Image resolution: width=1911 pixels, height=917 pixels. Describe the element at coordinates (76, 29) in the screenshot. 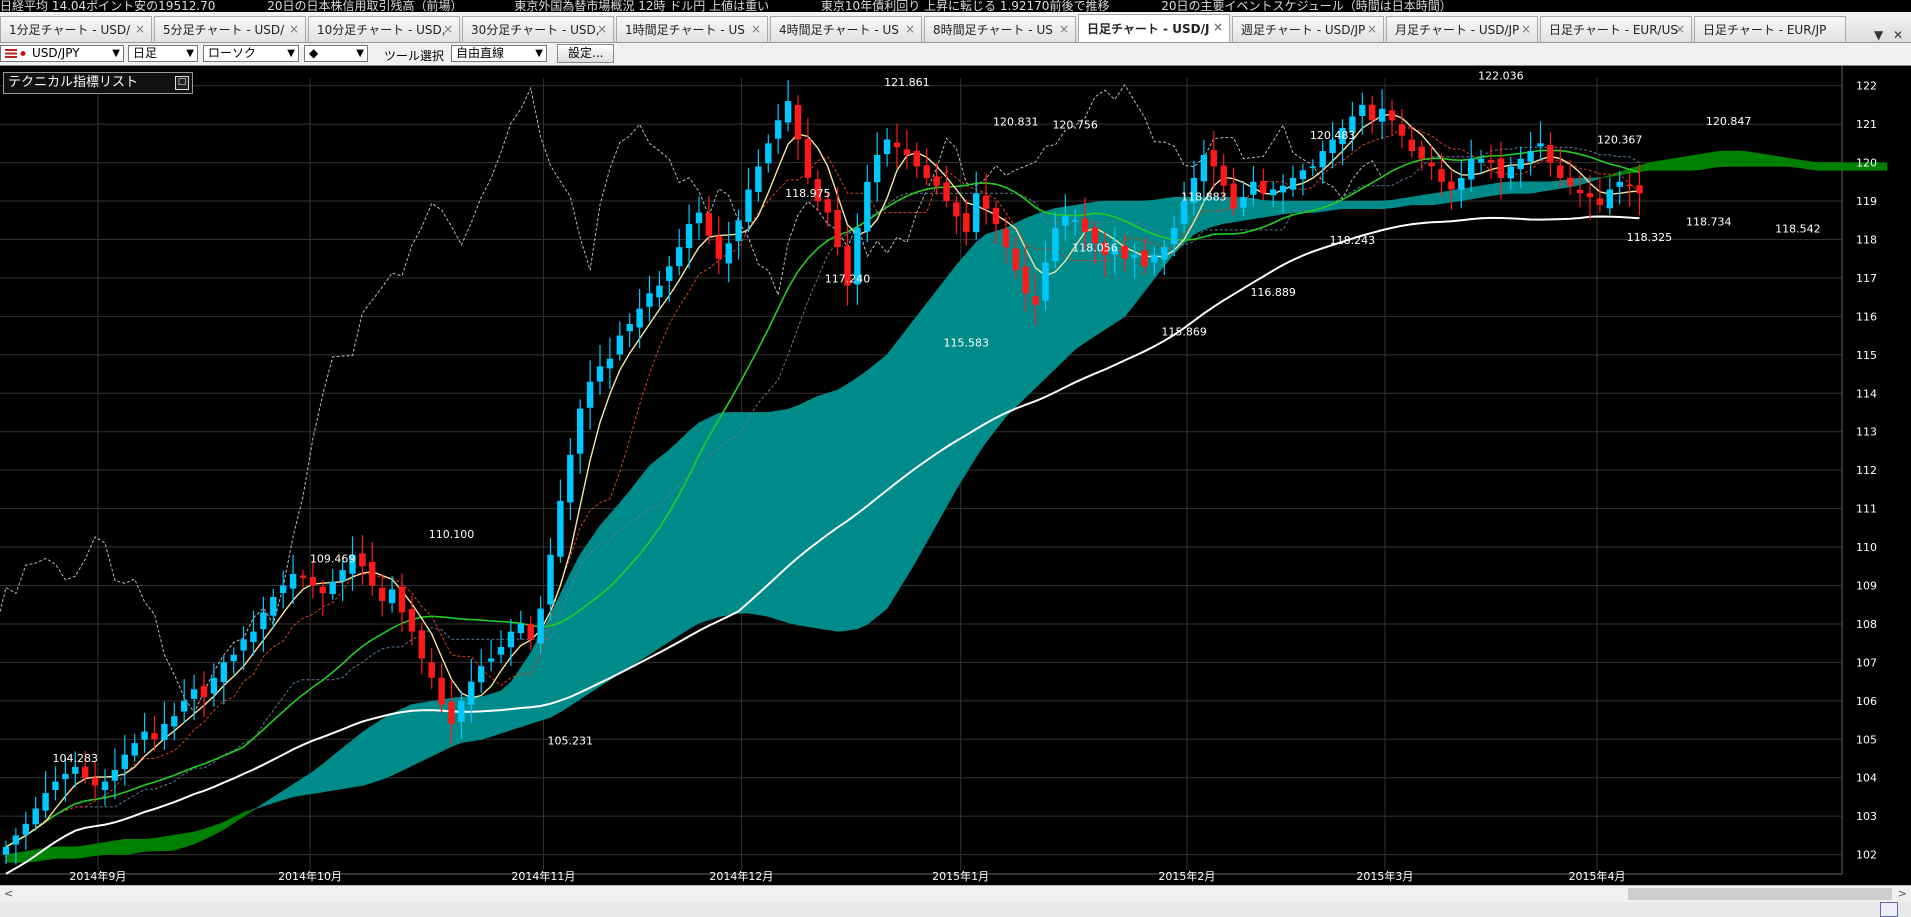

I see `tab-1min: 1分足チャート - USD/ ×` at that location.